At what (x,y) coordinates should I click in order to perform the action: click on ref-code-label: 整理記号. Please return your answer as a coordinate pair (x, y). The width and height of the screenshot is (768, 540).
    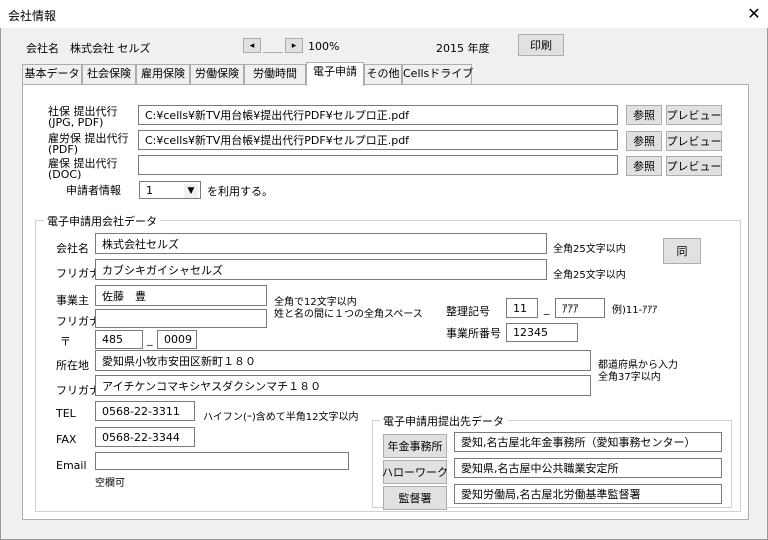
    Looking at the image, I should click on (468, 311).